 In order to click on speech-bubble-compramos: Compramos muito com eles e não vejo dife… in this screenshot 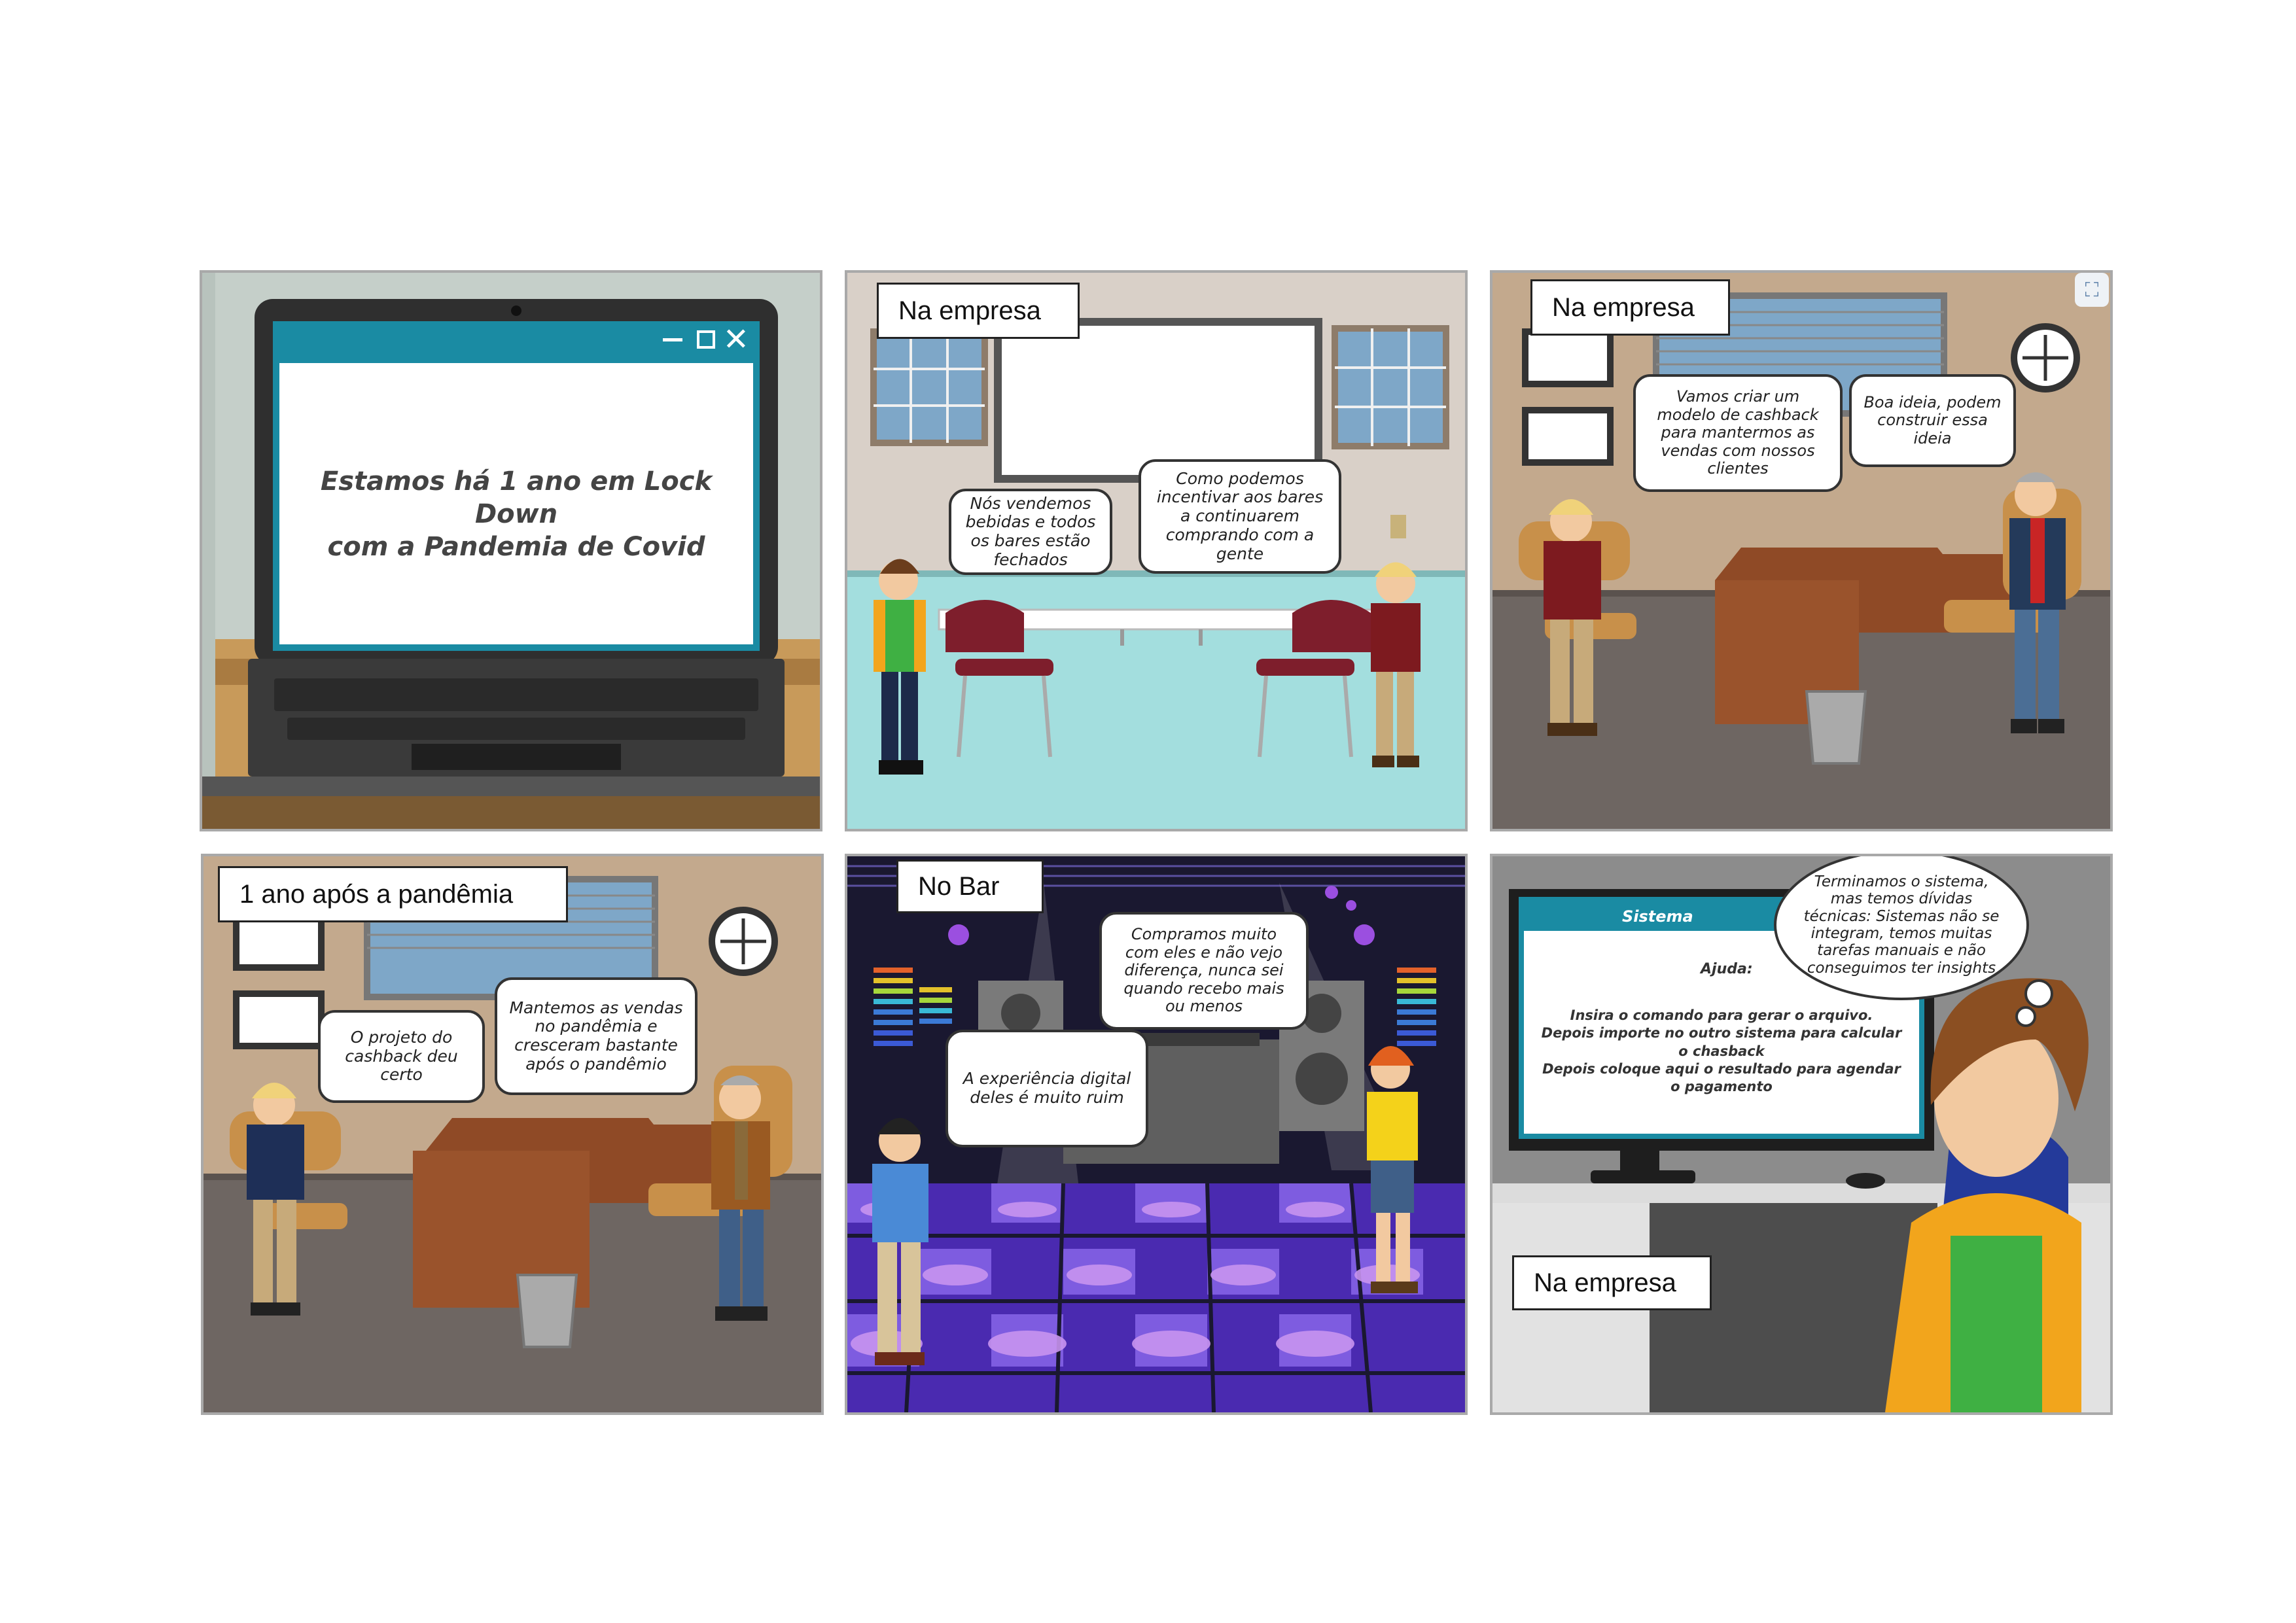, I will do `click(1204, 971)`.